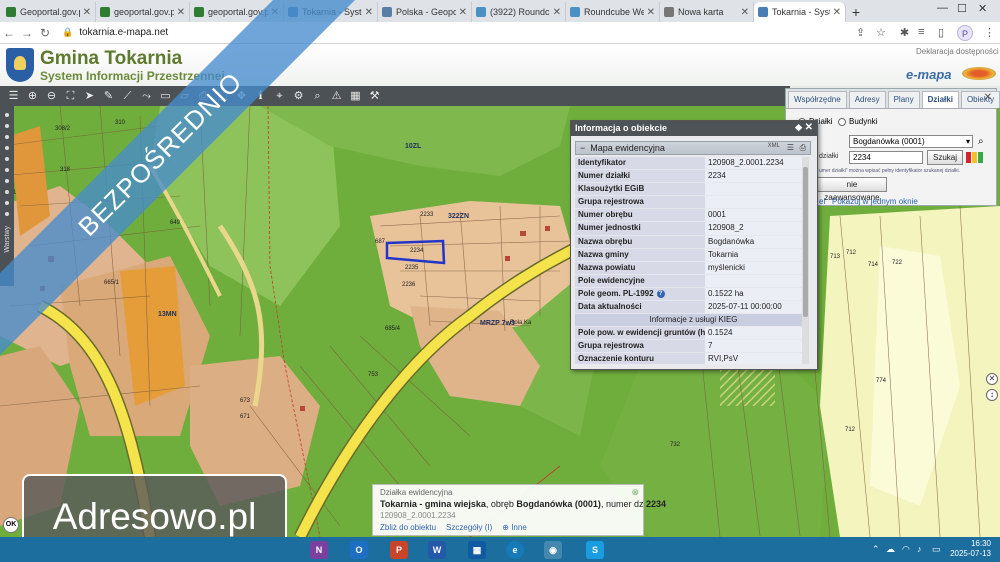  I want to click on chrome-icon: ◉, so click(553, 550).